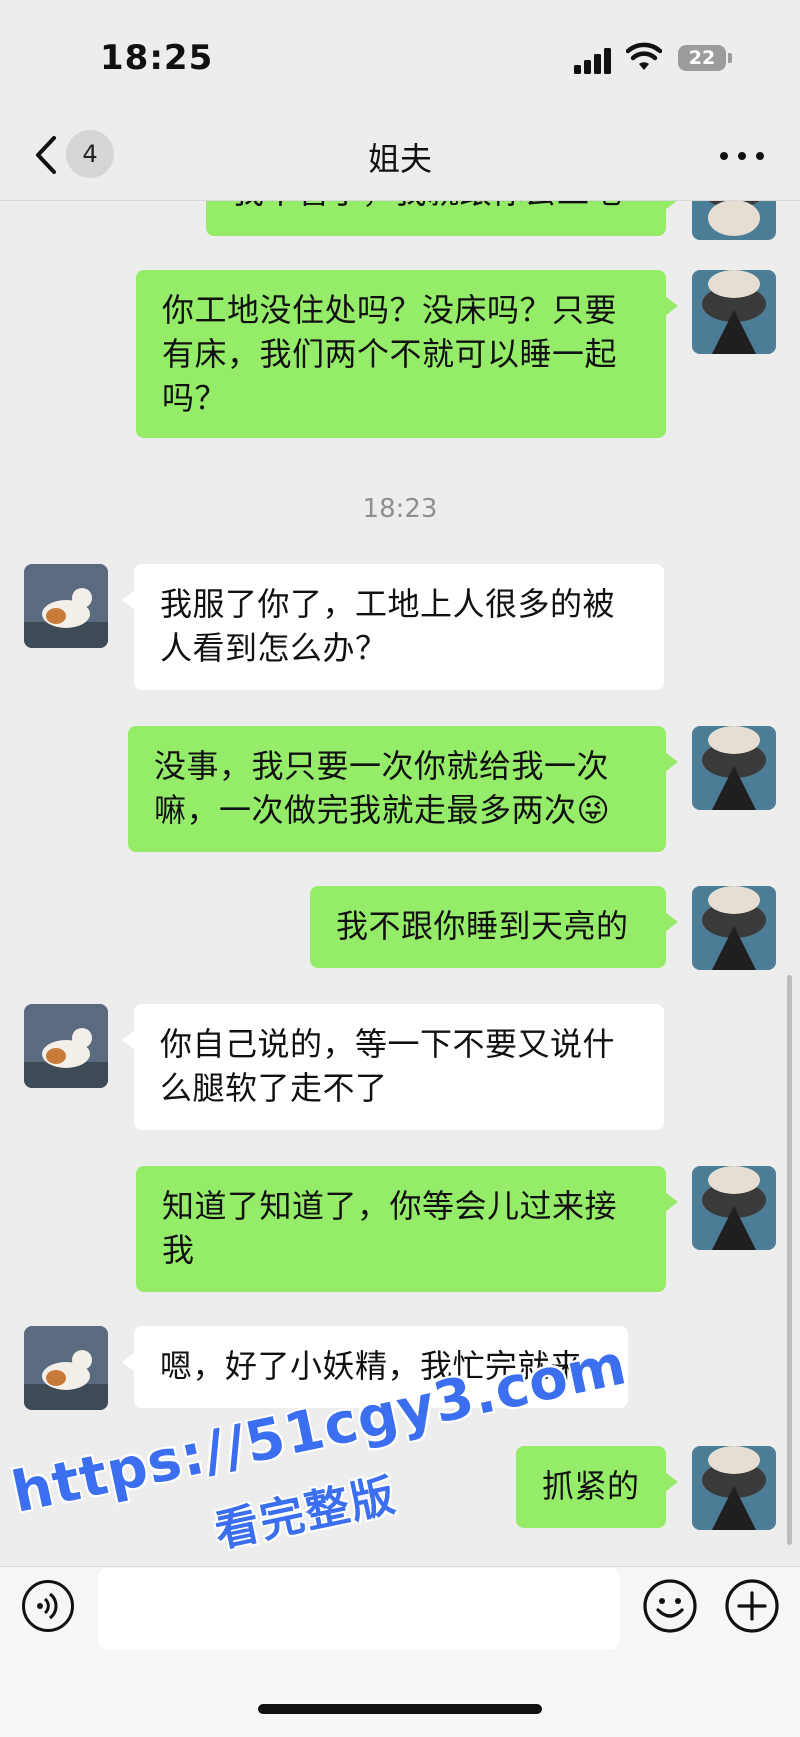  What do you see at coordinates (403, 789) in the screenshot?
I see `message-bubble-mine: 没事，我只要一次你就给我一次嘛，一次做完我就走最多两次😜` at bounding box center [403, 789].